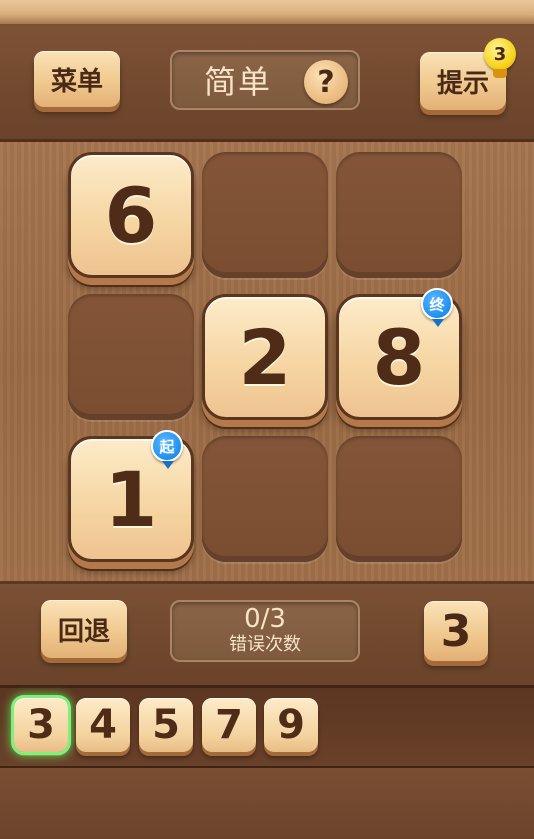 The height and width of the screenshot is (839, 534). What do you see at coordinates (167, 446) in the screenshot?
I see `start-marker-label: 起` at bounding box center [167, 446].